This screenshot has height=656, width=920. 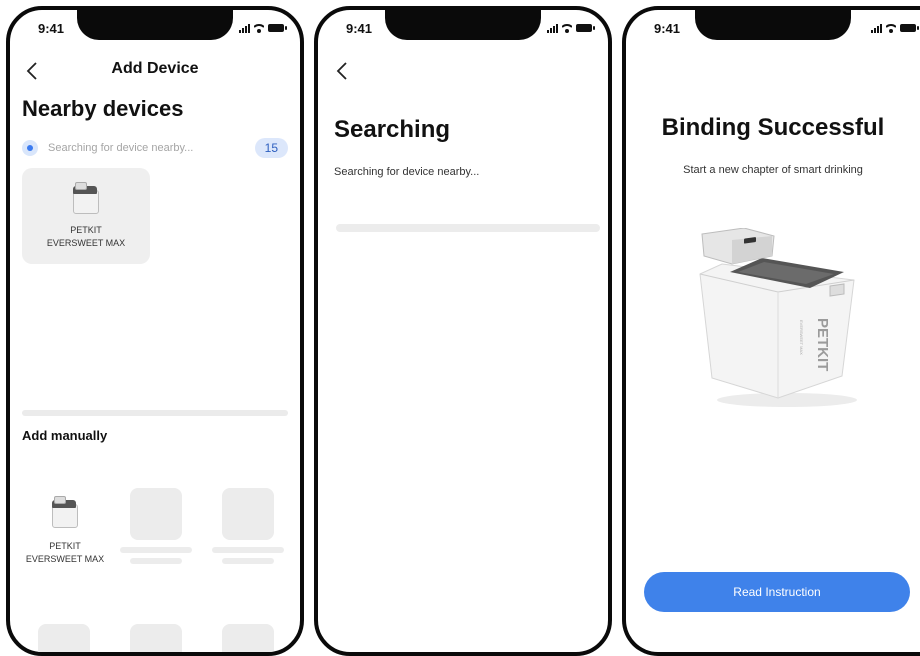 I want to click on read-instruction-button: Read Instruction, so click(x=777, y=592).